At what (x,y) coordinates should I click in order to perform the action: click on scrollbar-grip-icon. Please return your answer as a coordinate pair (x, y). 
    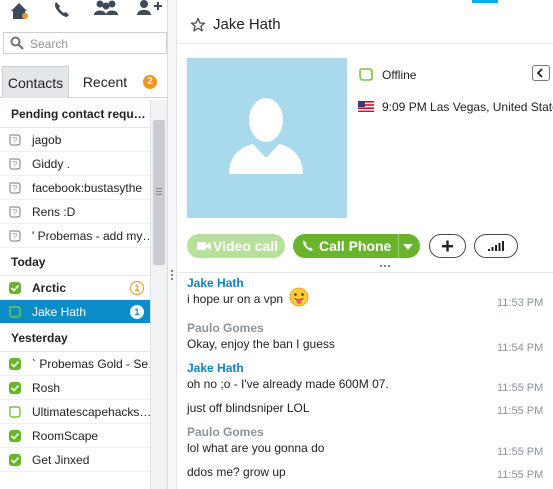
    Looking at the image, I should click on (159, 188).